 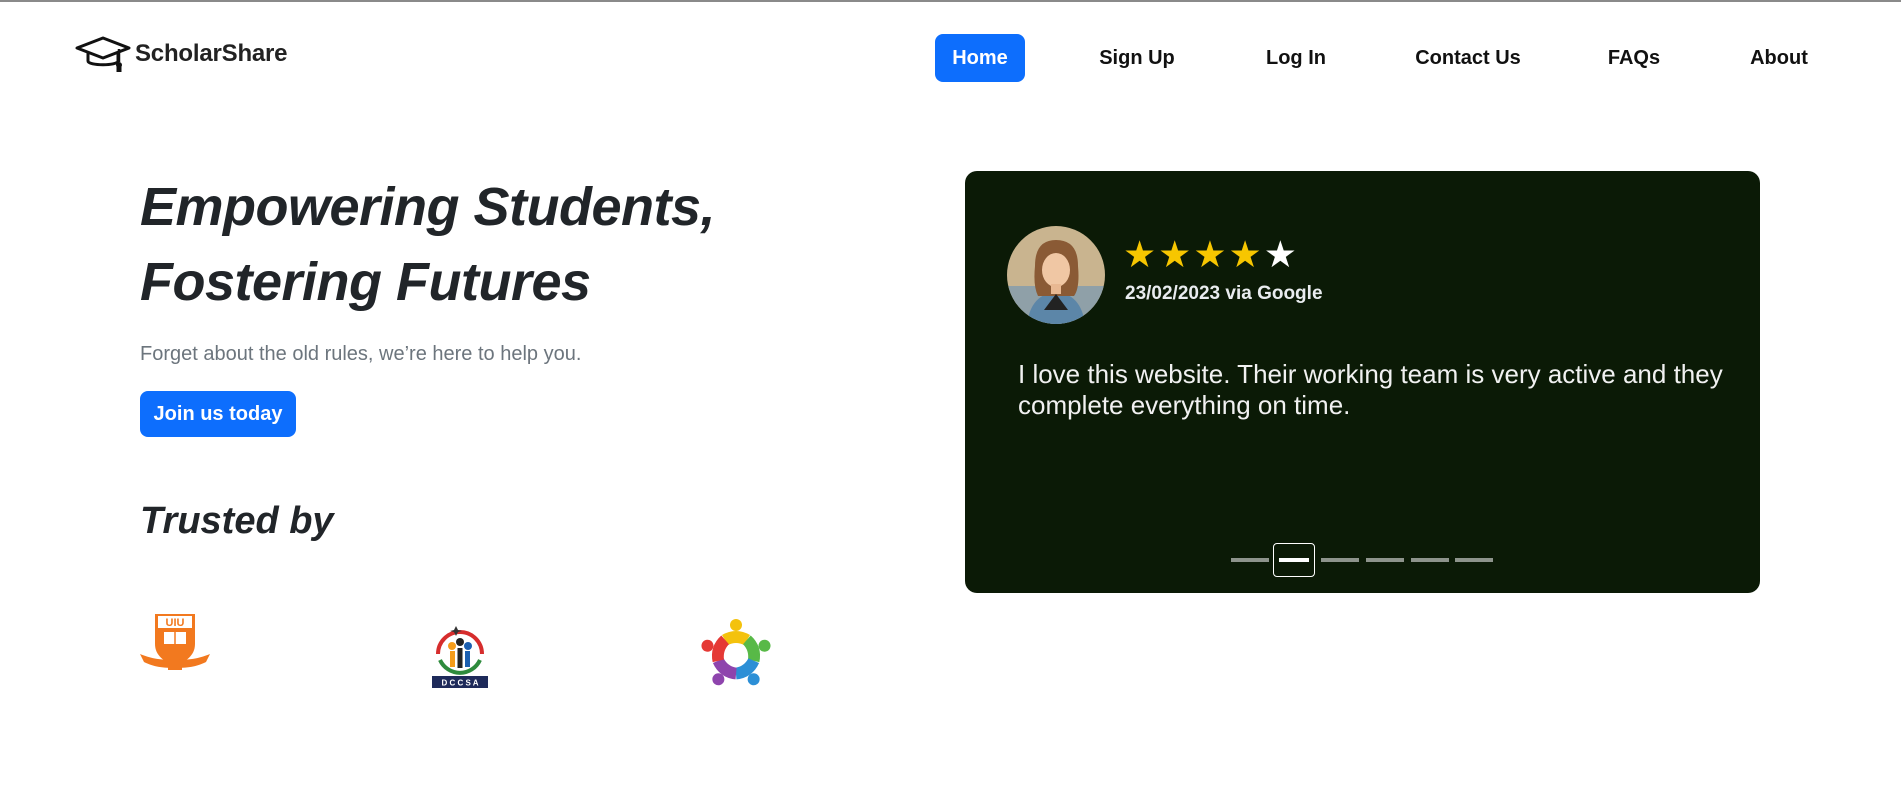 What do you see at coordinates (237, 521) in the screenshot?
I see `trusted-by-heading: Trusted by` at bounding box center [237, 521].